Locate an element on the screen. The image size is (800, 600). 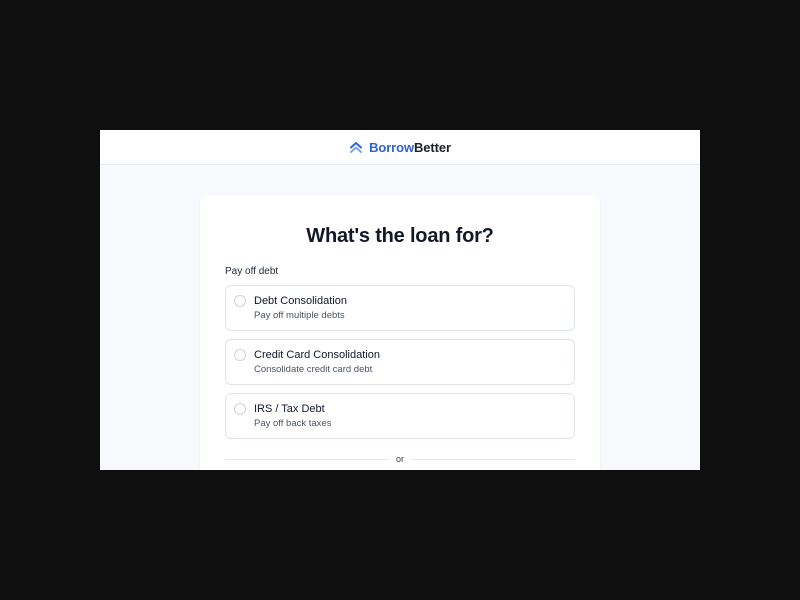
or-divider: or is located at coordinates (400, 459).